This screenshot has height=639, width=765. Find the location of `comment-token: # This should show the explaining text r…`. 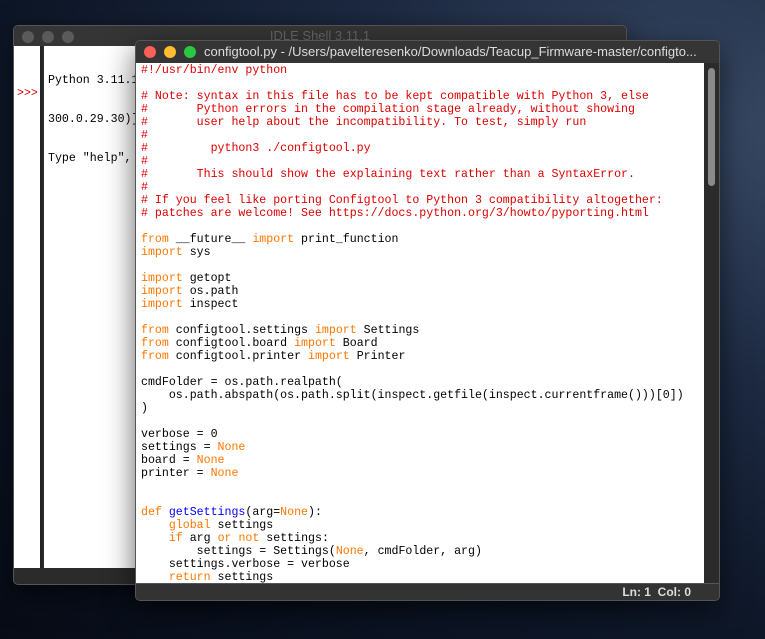

comment-token: # This should show the explaining text r… is located at coordinates (388, 174).